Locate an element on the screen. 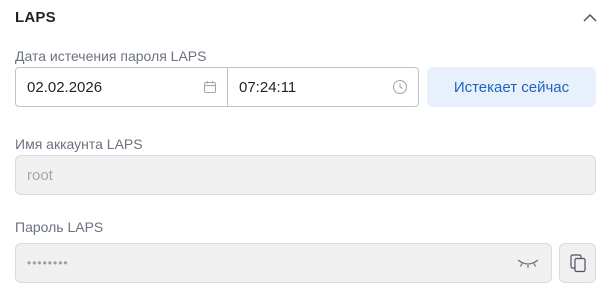 The height and width of the screenshot is (296, 616). expiration-label: Дата истечения пароля LAPS is located at coordinates (111, 56).